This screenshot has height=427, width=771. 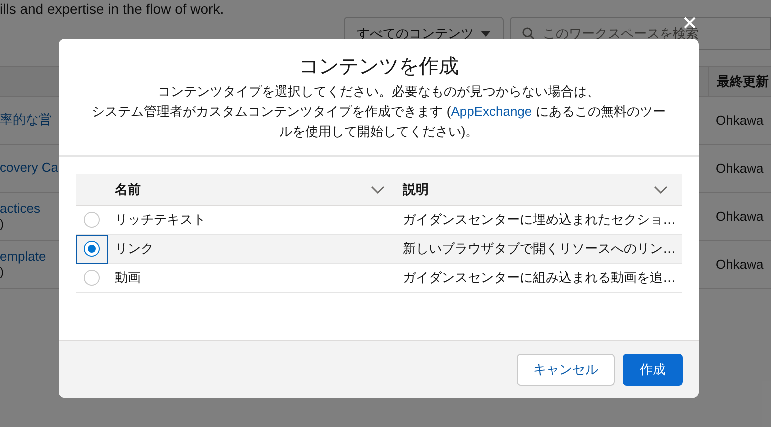 What do you see at coordinates (379, 67) in the screenshot?
I see `modal-title: コンテンツを作成` at bounding box center [379, 67].